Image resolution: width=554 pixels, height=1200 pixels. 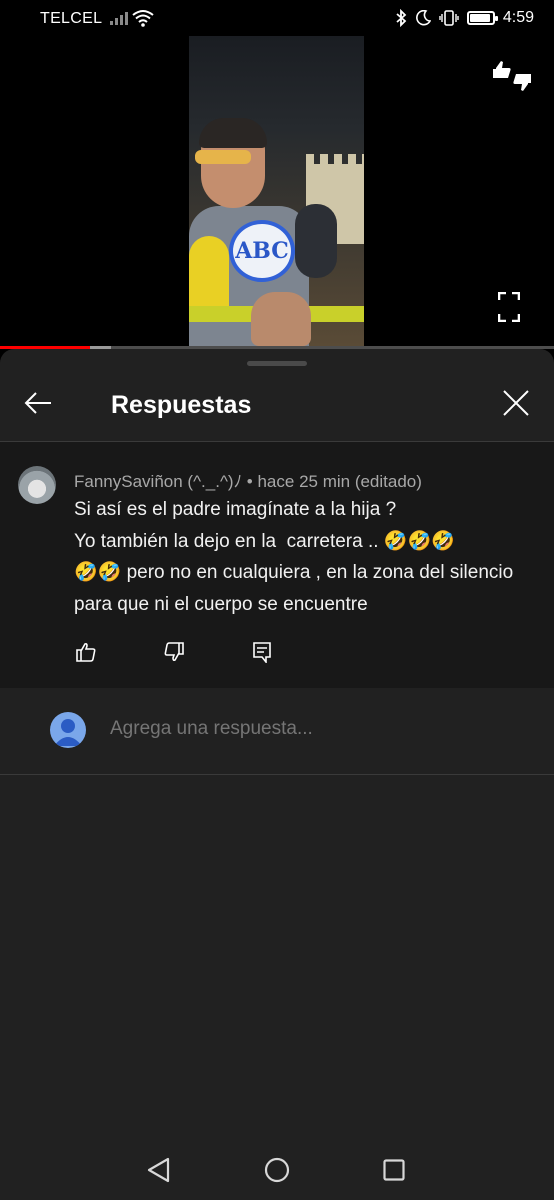 I want to click on user-avatar, so click(x=68, y=730).